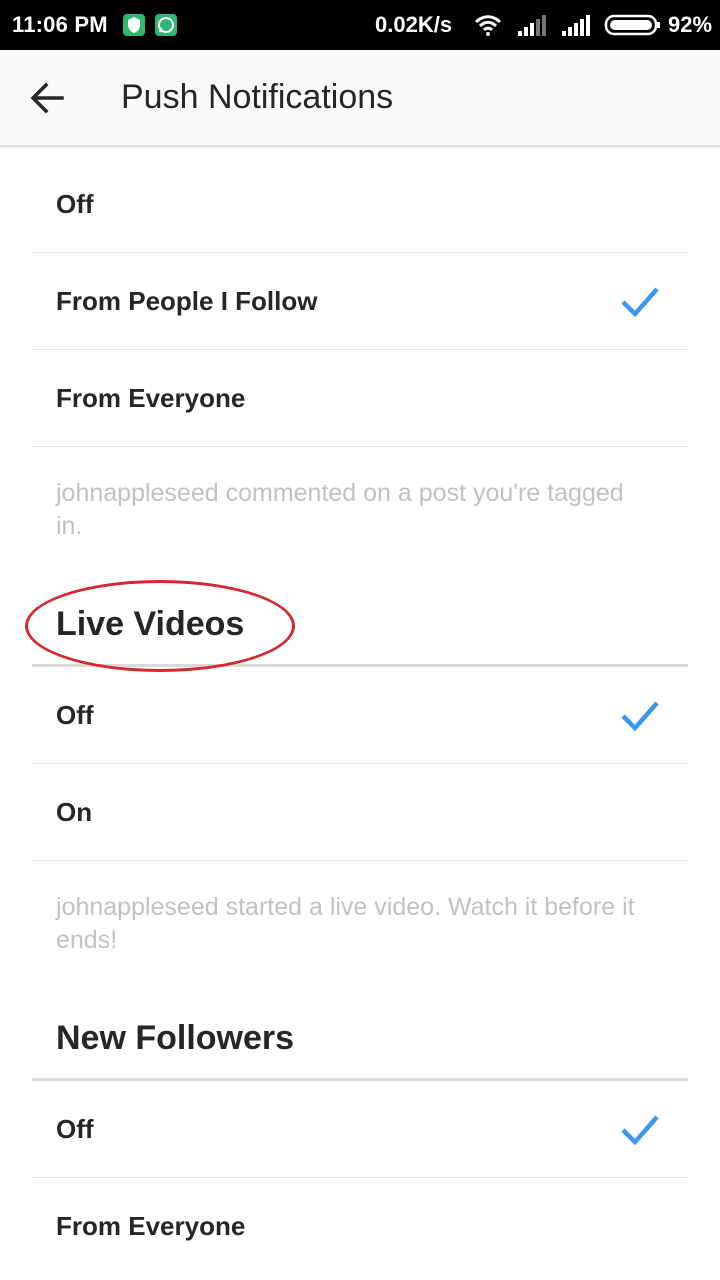 Image resolution: width=720 pixels, height=1280 pixels. I want to click on section-title-new-followers: New Followers, so click(175, 1038).